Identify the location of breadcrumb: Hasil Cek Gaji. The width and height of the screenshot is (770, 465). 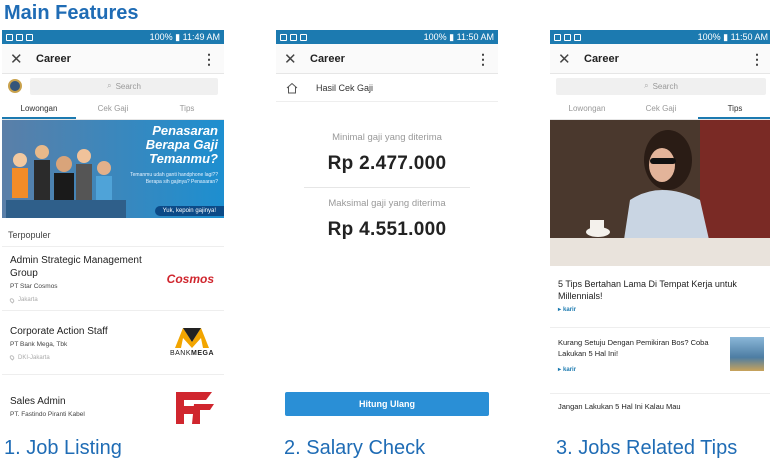
(387, 88).